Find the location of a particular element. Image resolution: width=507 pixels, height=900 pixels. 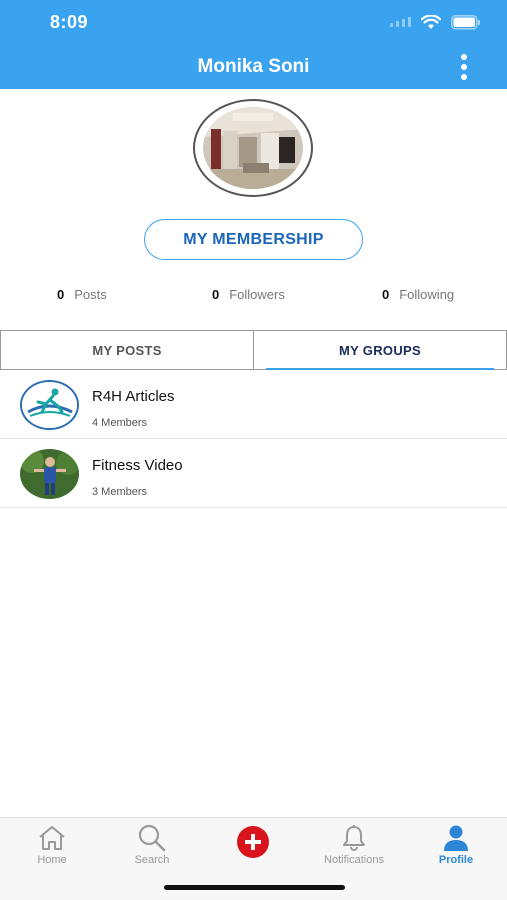

profile-photo is located at coordinates (253, 148).